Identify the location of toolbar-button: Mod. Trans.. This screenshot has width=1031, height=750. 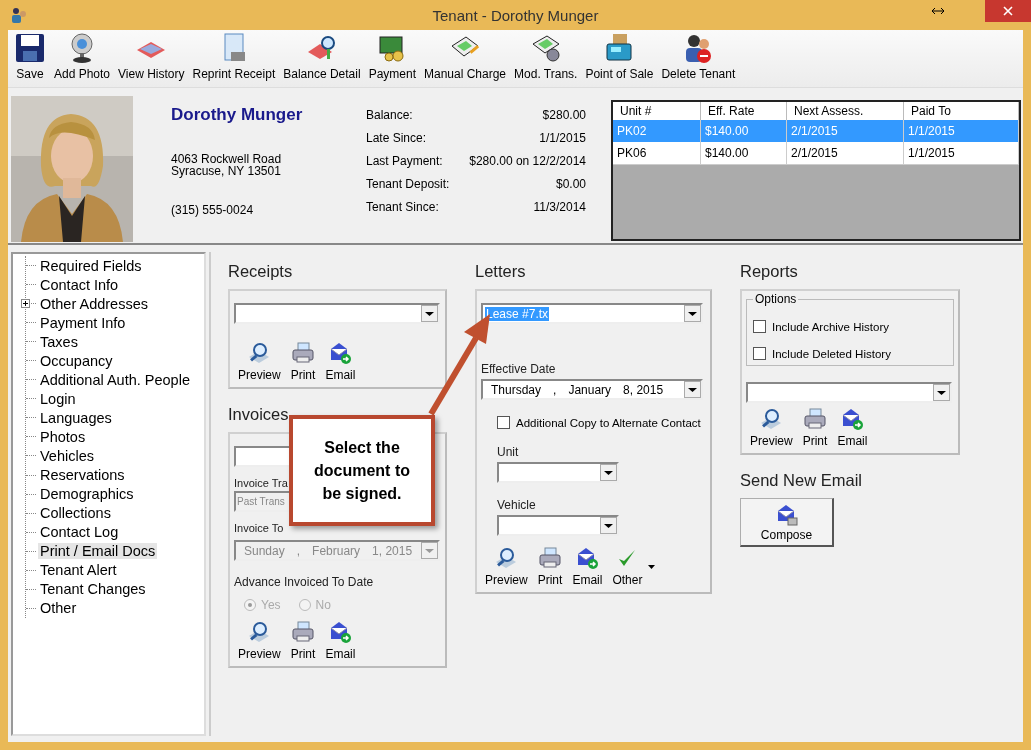
(546, 56).